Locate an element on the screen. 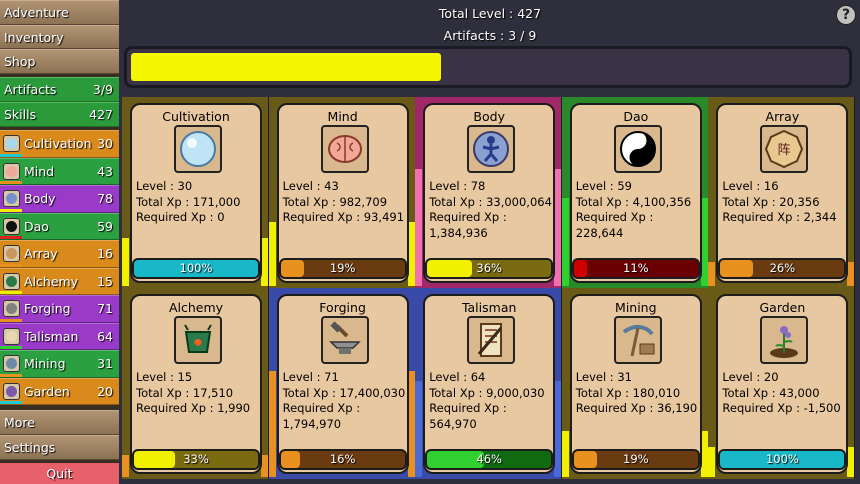 The width and height of the screenshot is (860, 484). total-level-text: Total Level : 427 is located at coordinates (490, 13).